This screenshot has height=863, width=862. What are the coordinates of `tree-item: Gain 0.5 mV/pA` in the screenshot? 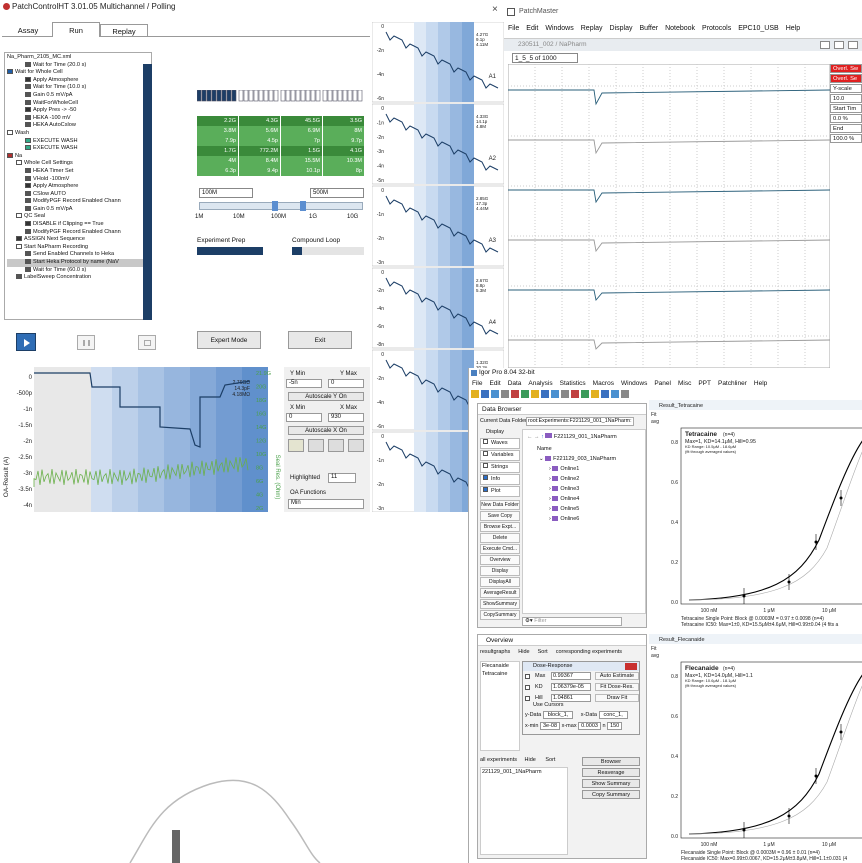 It's located at (79, 96).